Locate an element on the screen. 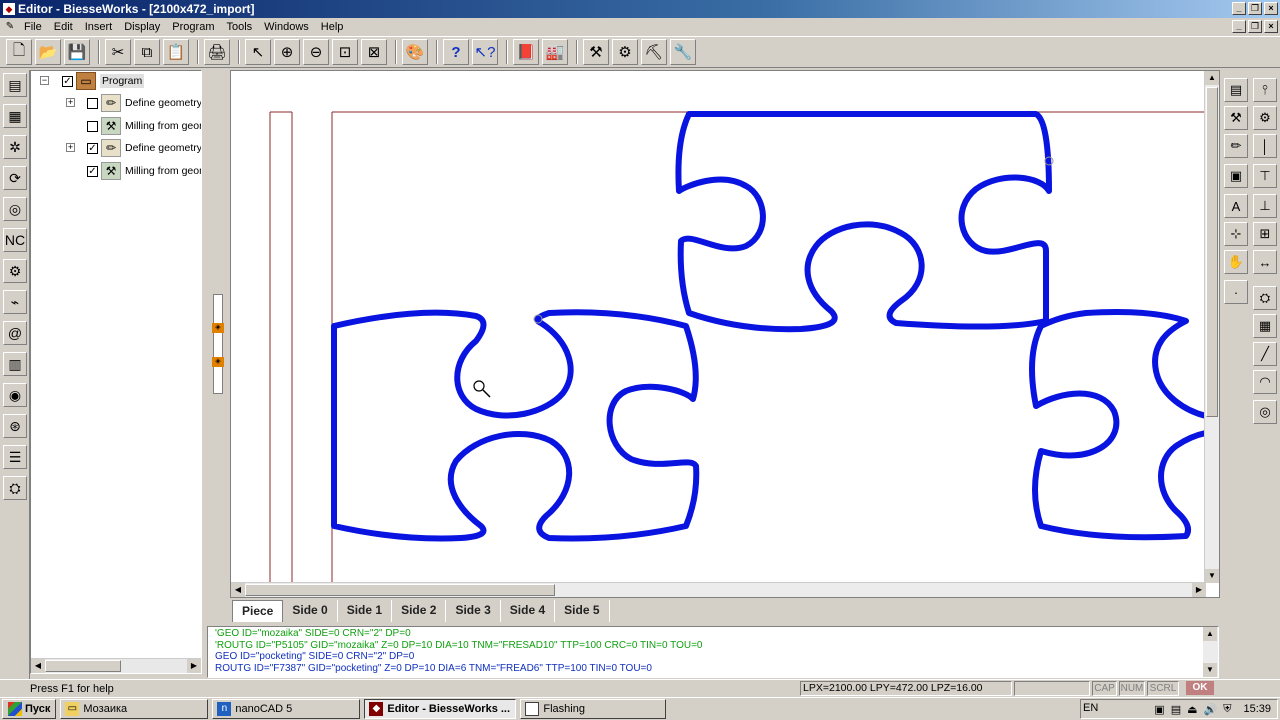 This screenshot has width=1280, height=720. hand-icon: ✋ is located at coordinates (1236, 262).